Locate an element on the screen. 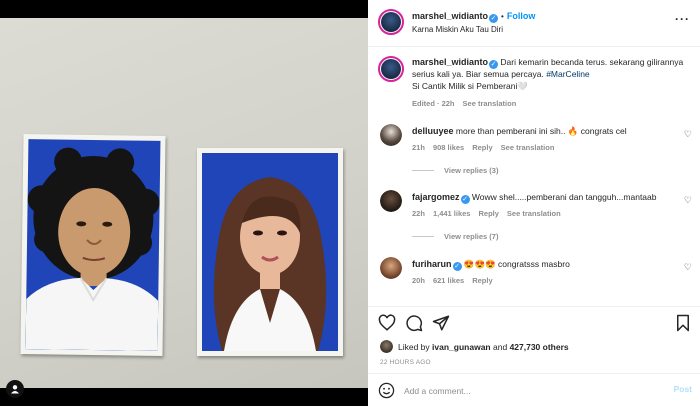 This screenshot has height=406, width=700. liked-by-user: ivan_gunawan is located at coordinates (461, 347).